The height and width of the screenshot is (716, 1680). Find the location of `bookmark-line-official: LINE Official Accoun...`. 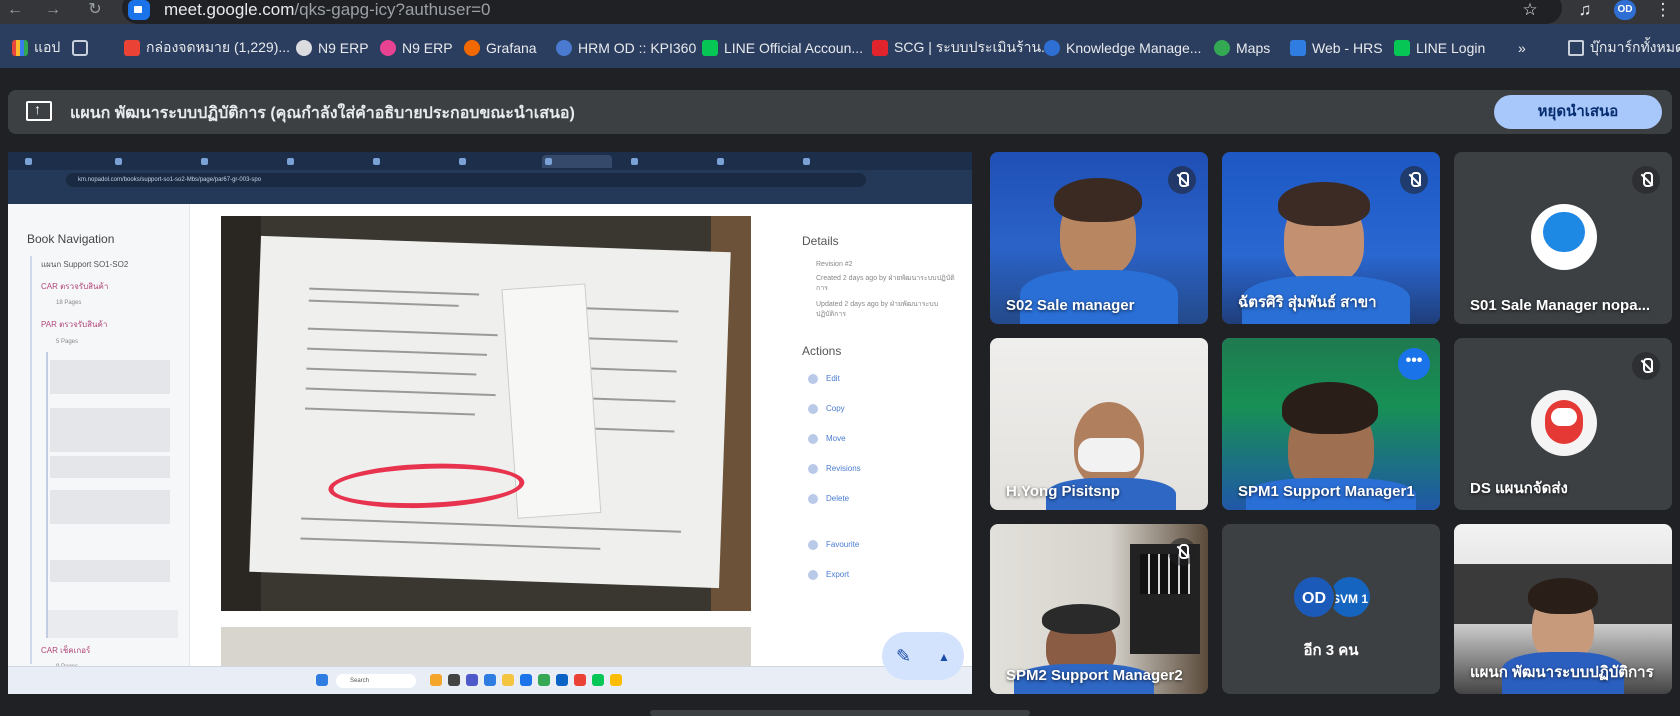

bookmark-line-official: LINE Official Accoun... is located at coordinates (782, 48).